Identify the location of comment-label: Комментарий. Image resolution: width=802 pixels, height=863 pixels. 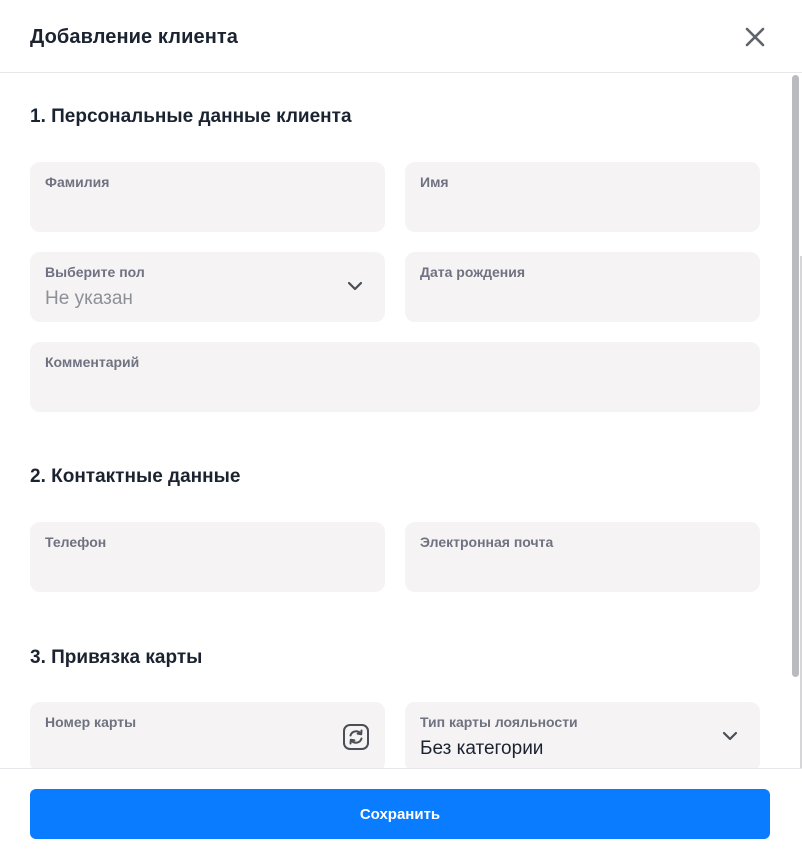
(92, 362).